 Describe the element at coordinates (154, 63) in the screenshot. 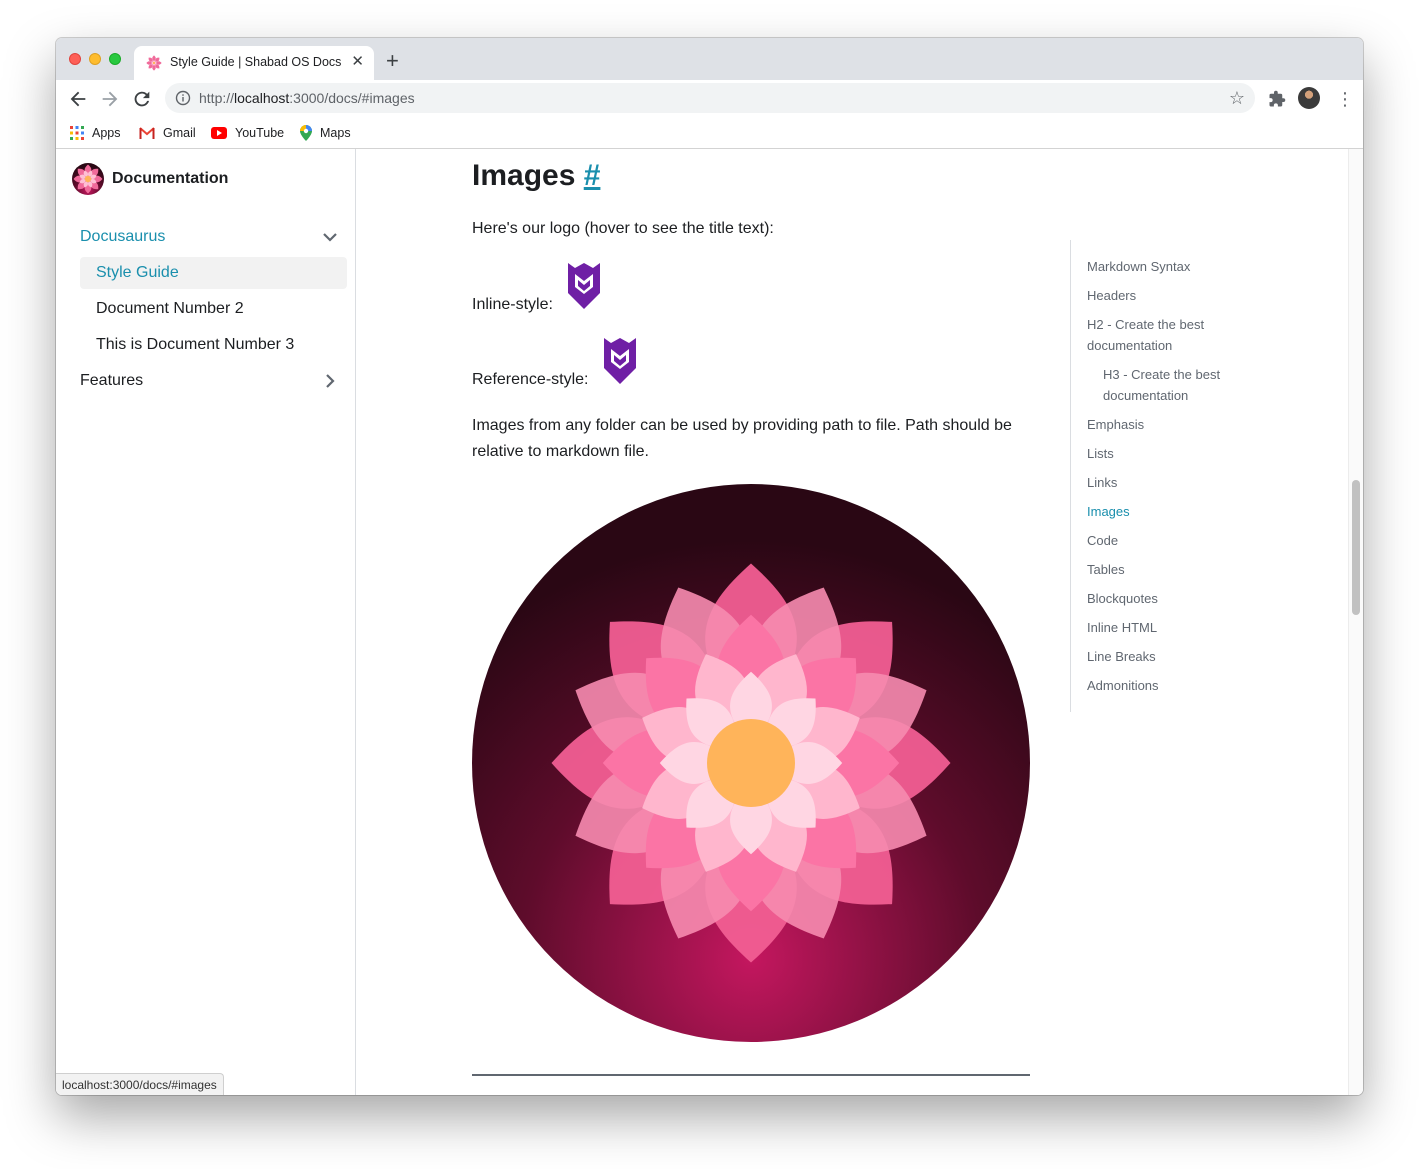

I see `lotus-favicon-icon` at that location.